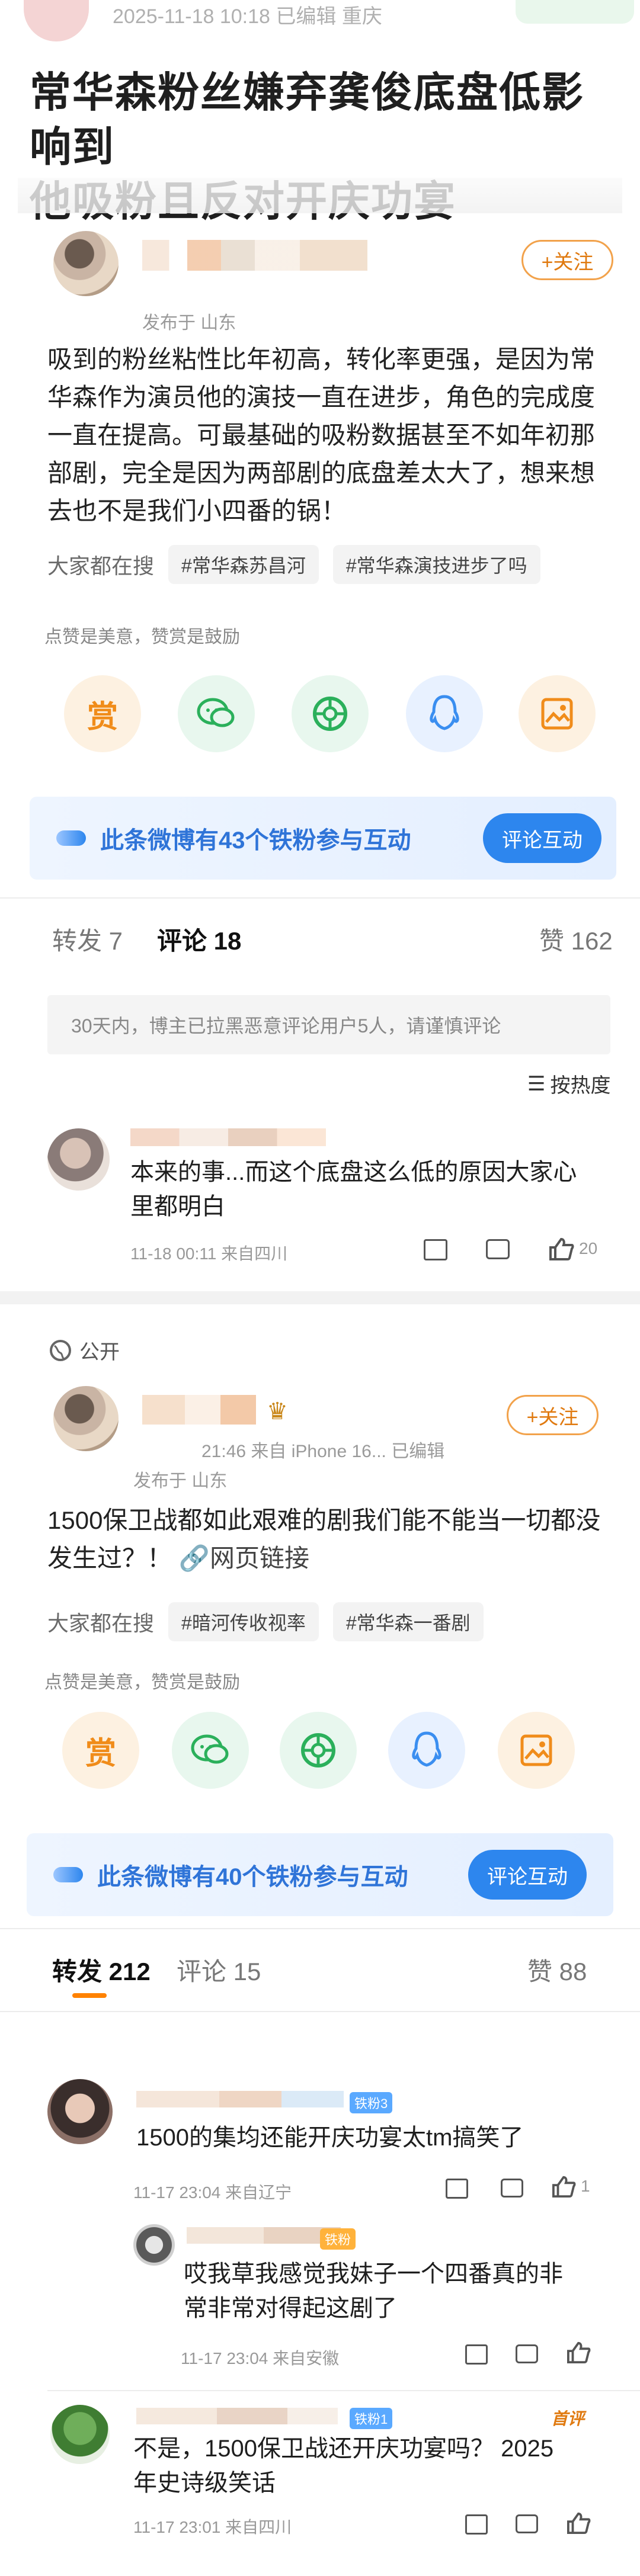  What do you see at coordinates (323, 838) in the screenshot?
I see `fan-interaction-banner: 此条微博有43个铁粉参与互动 评论互动` at bounding box center [323, 838].